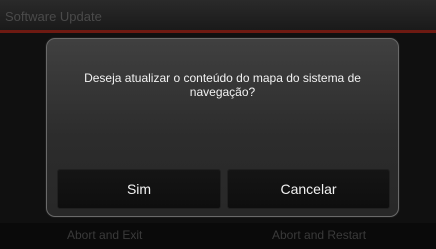 This screenshot has height=249, width=436. Describe the element at coordinates (139, 189) in the screenshot. I see `yes-button: Sim` at that location.